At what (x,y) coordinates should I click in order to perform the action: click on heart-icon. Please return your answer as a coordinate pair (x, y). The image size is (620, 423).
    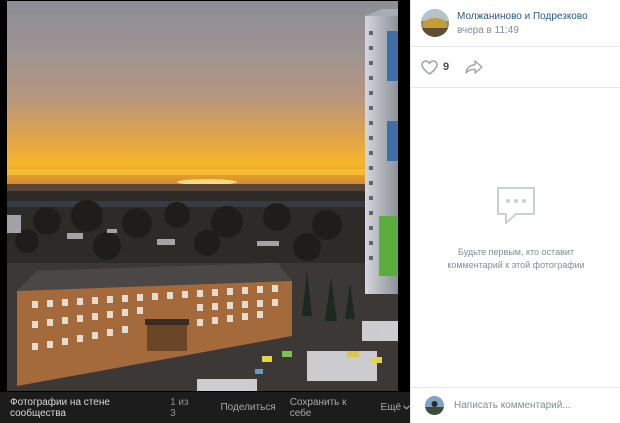
    Looking at the image, I should click on (429, 67).